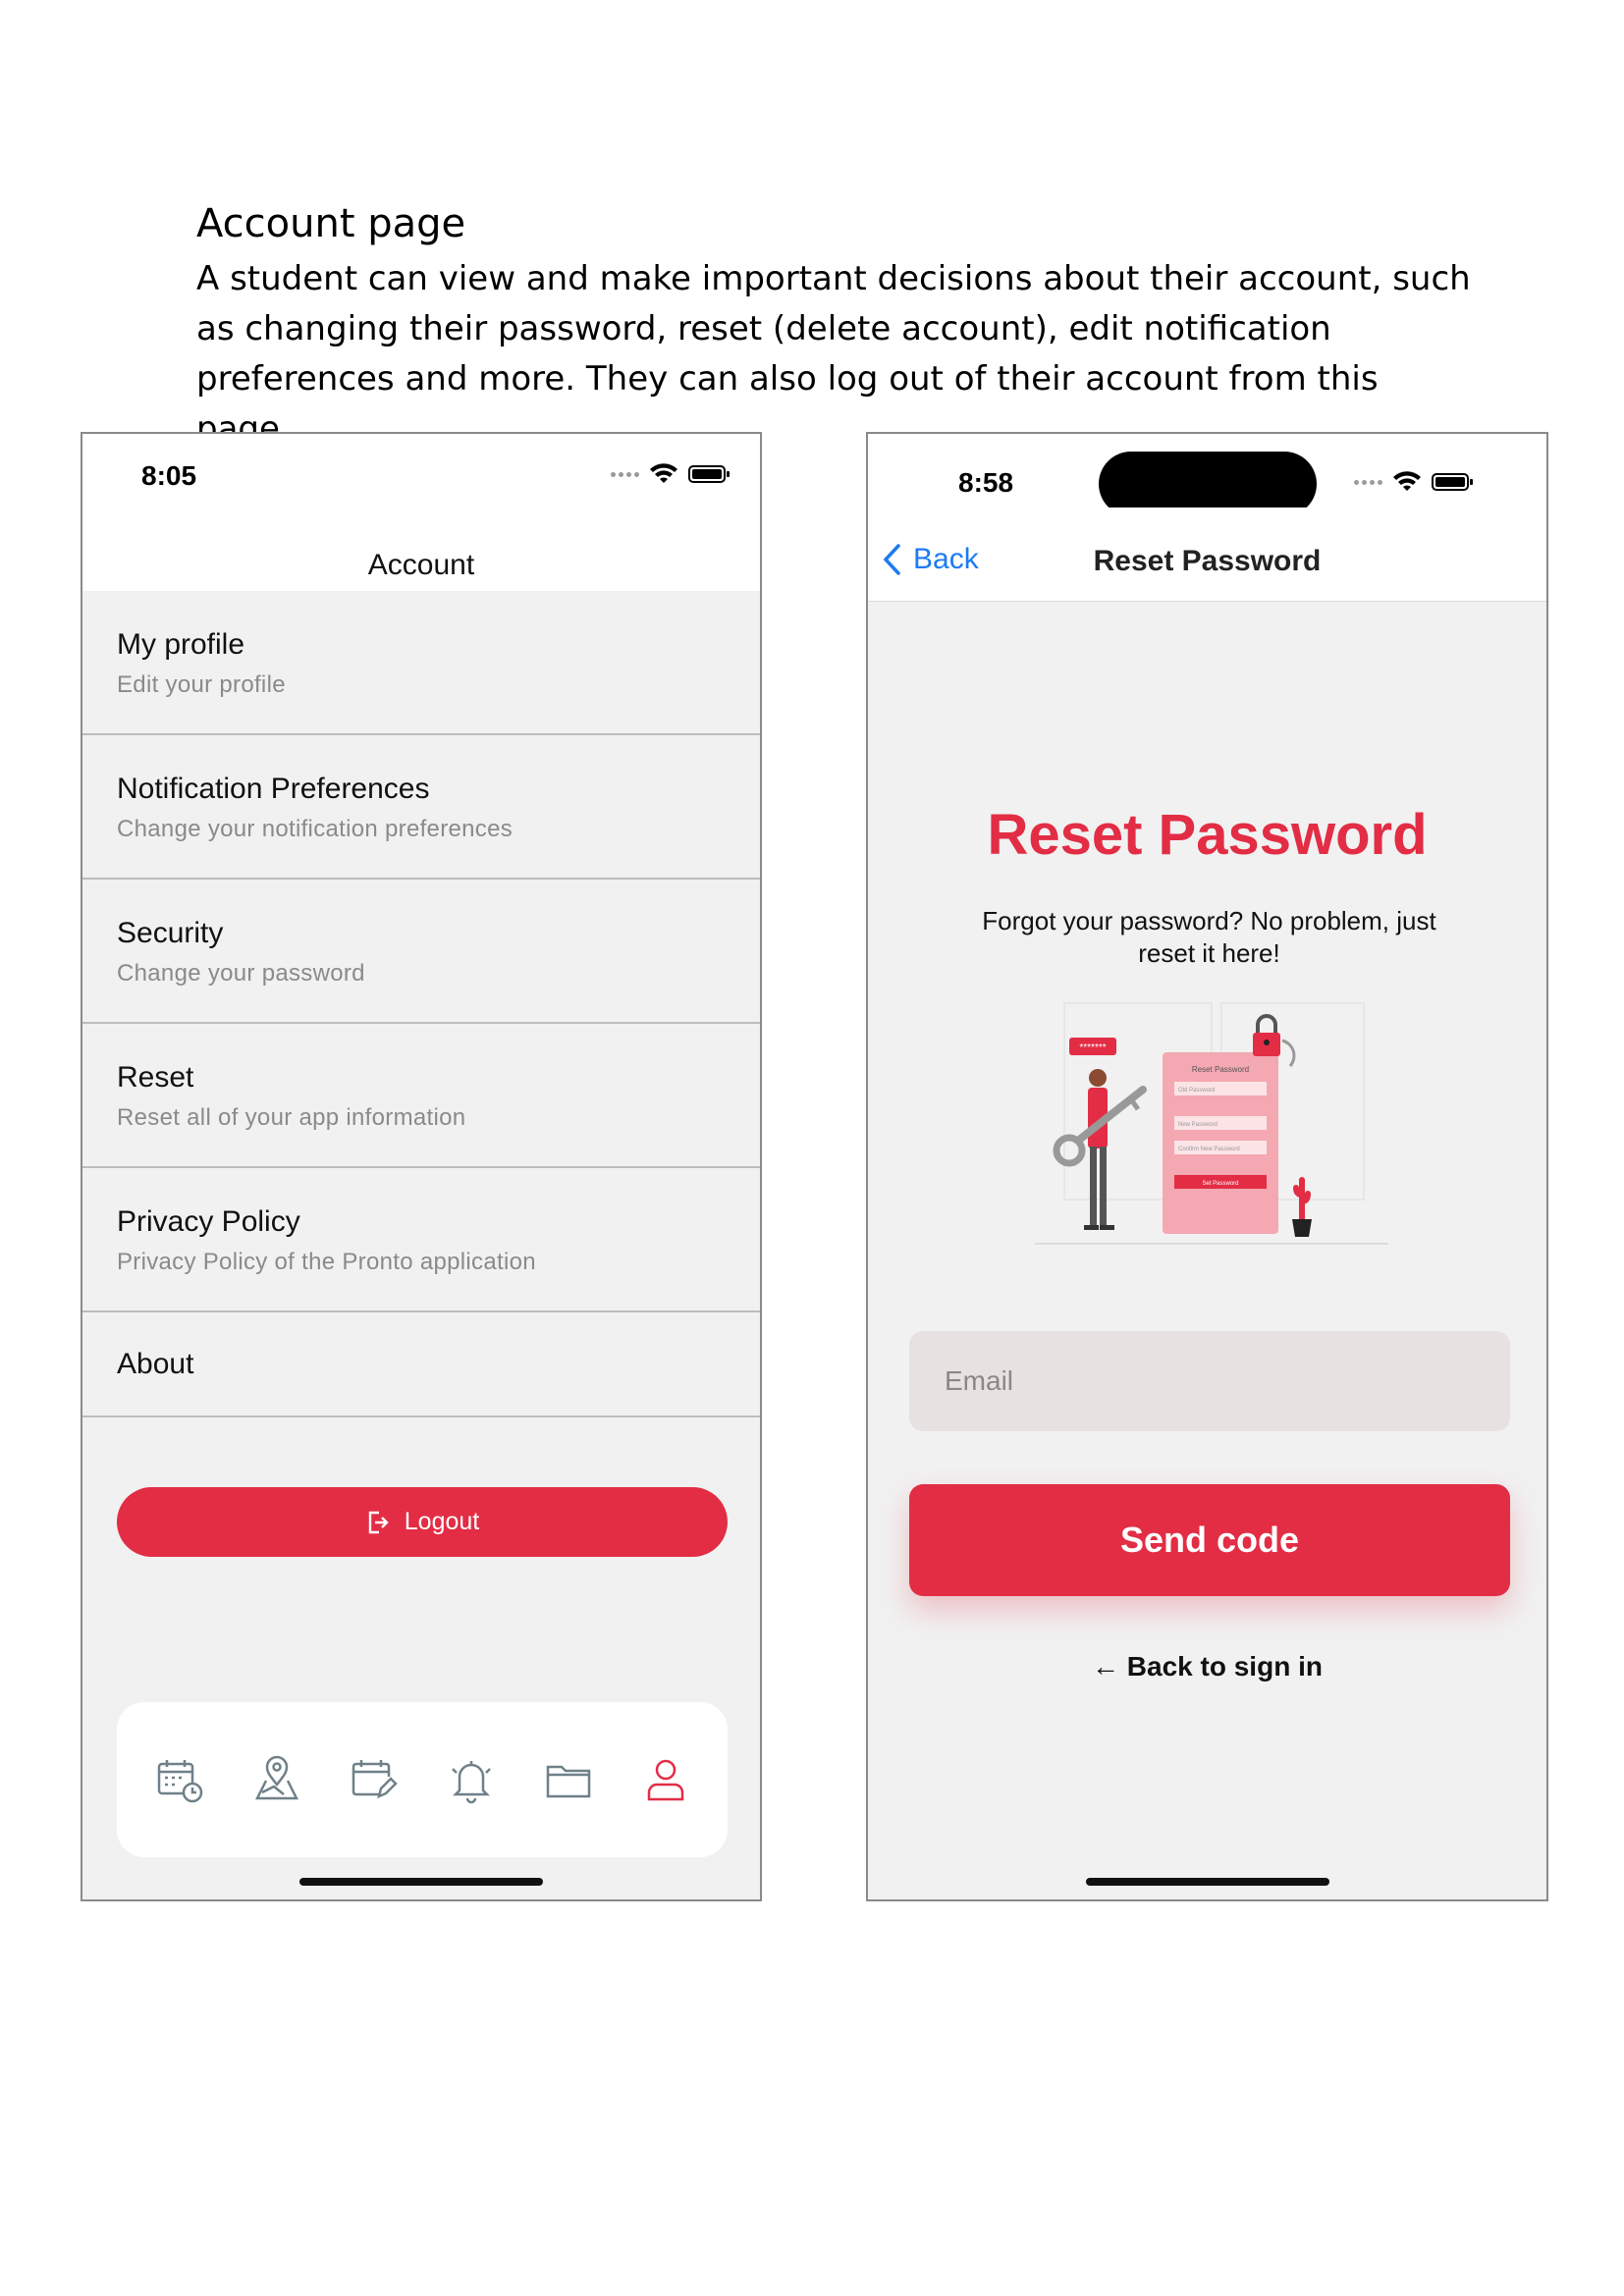 The image size is (1624, 2296). What do you see at coordinates (421, 952) in the screenshot?
I see `menu-item-security: Security Change your password` at bounding box center [421, 952].